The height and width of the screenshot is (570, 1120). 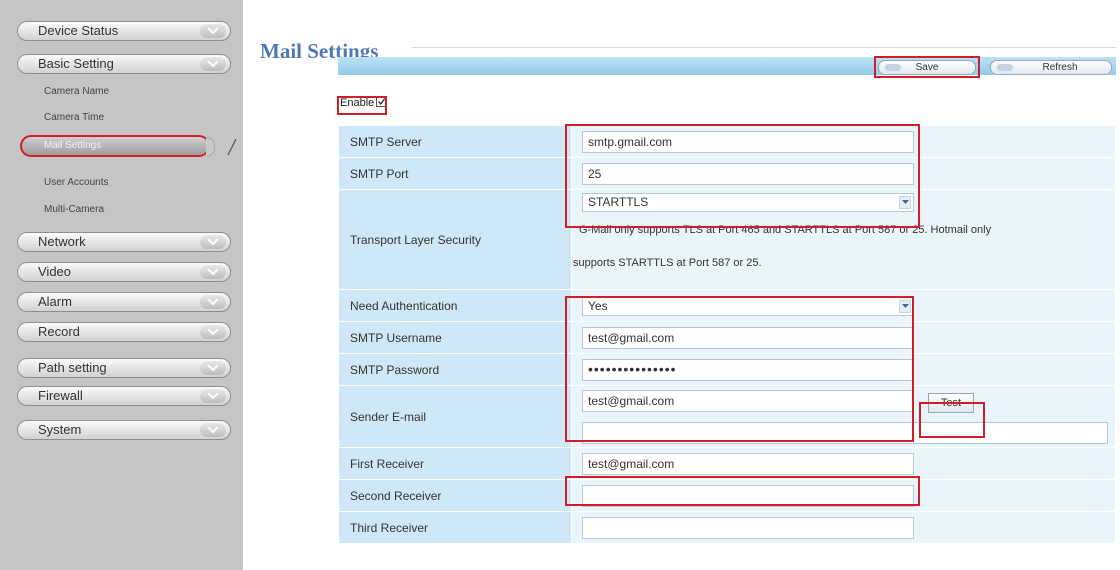 I want to click on menu-alarm: Alarm, so click(x=124, y=302).